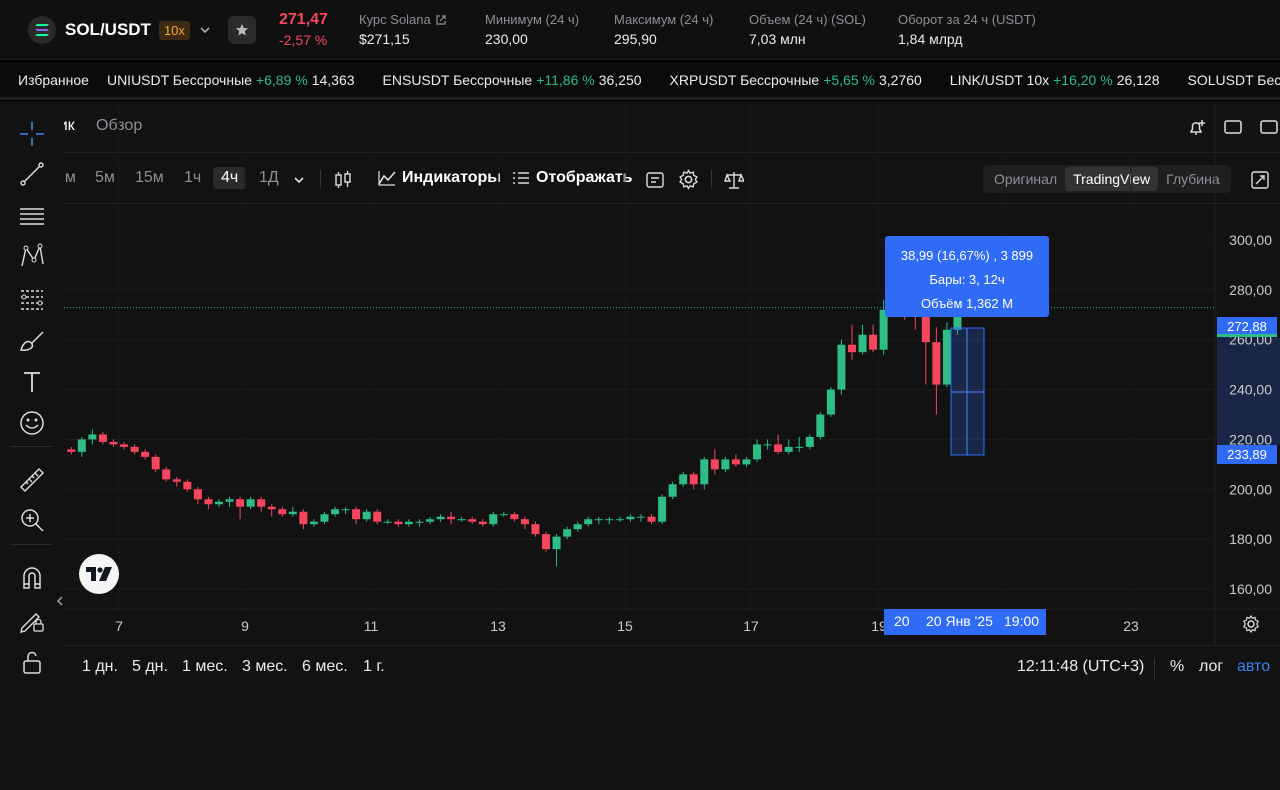  Describe the element at coordinates (1080, 667) in the screenshot. I see `clock: 12:11:48 (UTC+3)` at that location.